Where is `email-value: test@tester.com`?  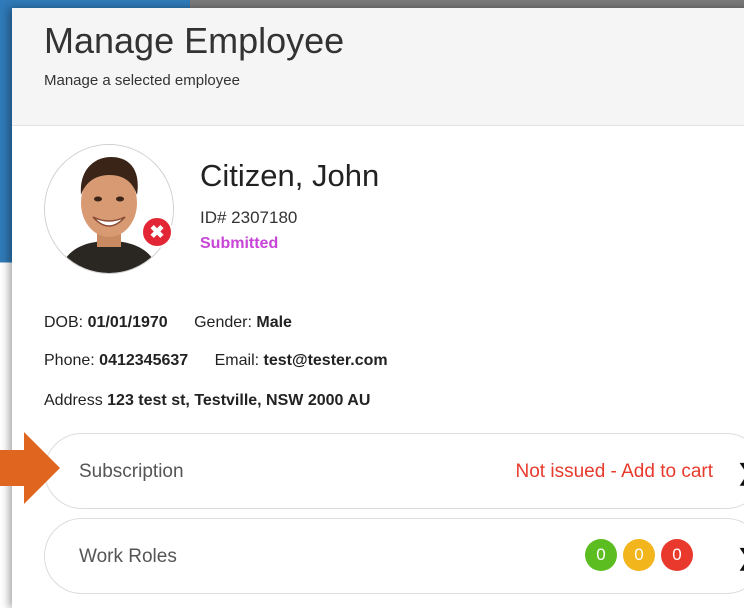
email-value: test@tester.com is located at coordinates (325, 360).